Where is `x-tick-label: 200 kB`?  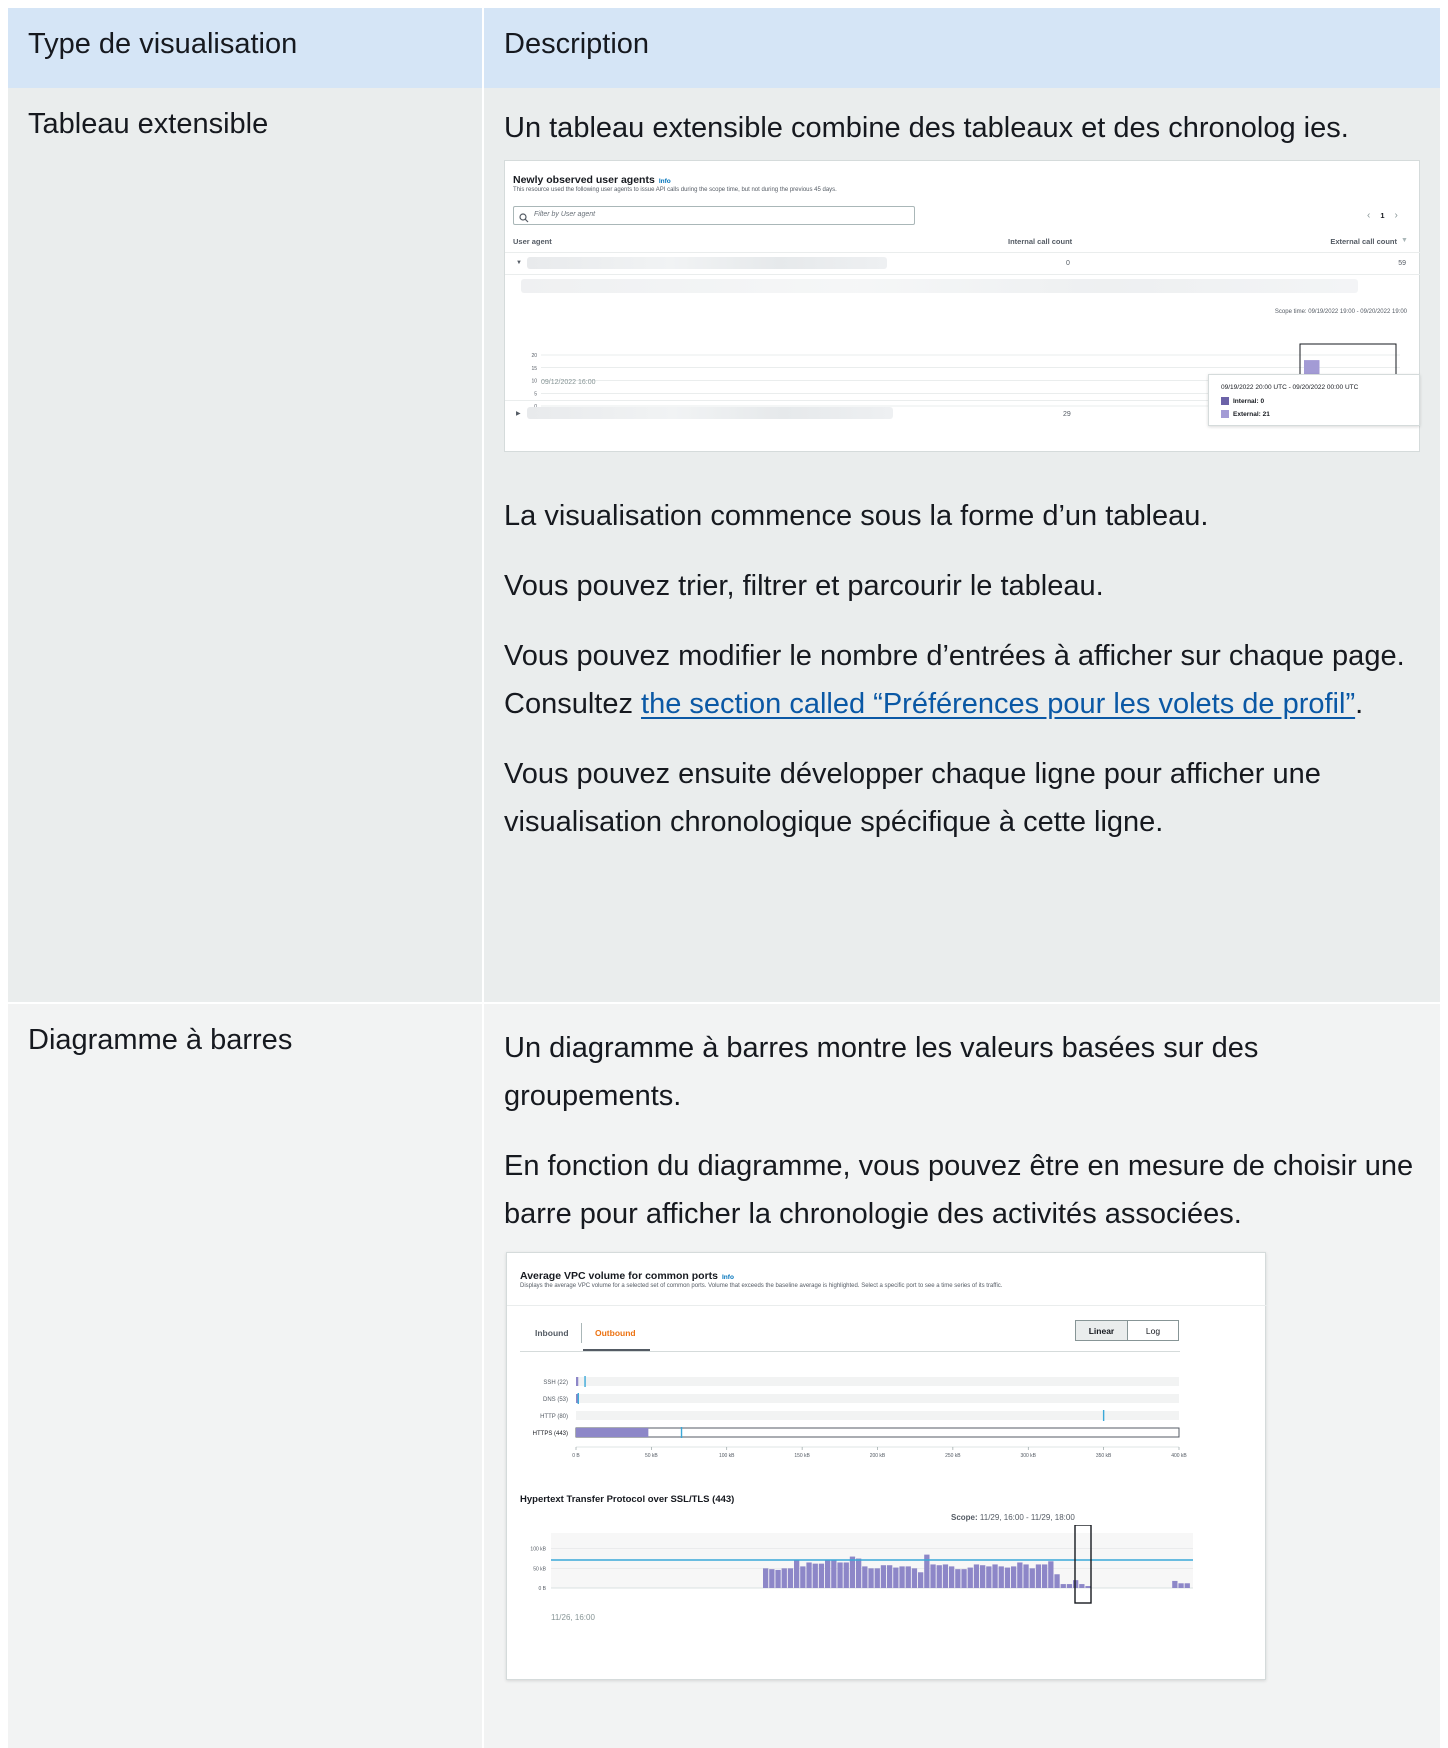 x-tick-label: 200 kB is located at coordinates (878, 1456).